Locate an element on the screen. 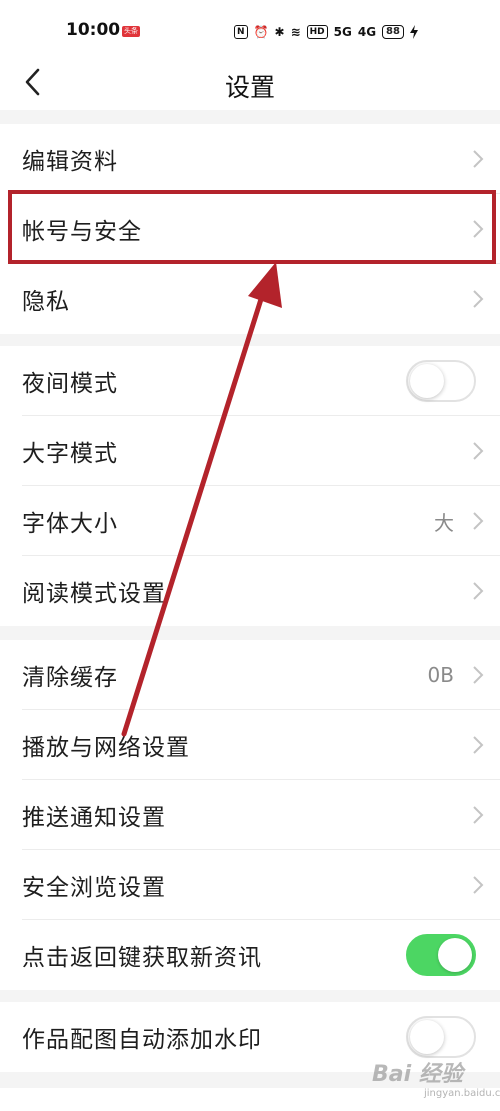 This screenshot has width=500, height=1111. watermark-logo: Bai 经验 is located at coordinates (417, 1074).